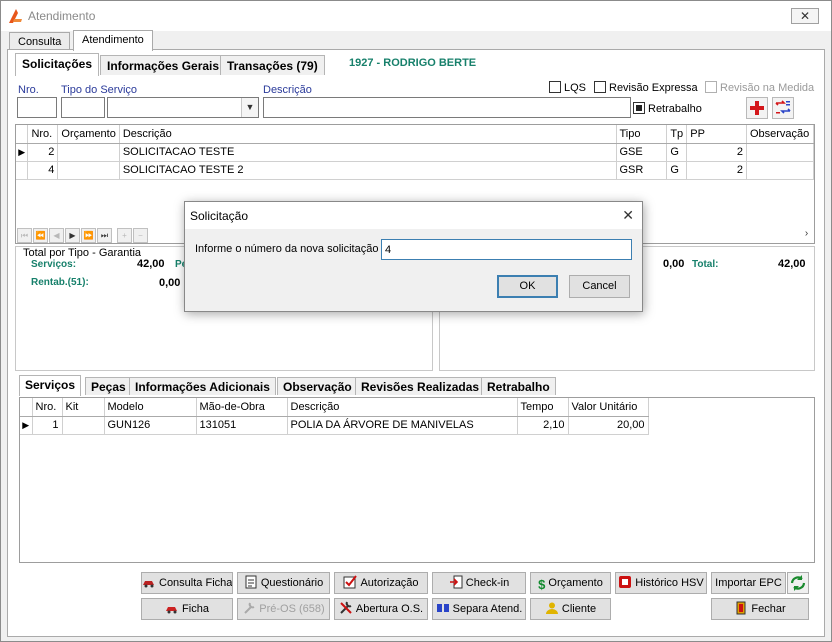 Image resolution: width=832 pixels, height=642 pixels. What do you see at coordinates (677, 134) in the screenshot?
I see `col-tp: Tp` at bounding box center [677, 134].